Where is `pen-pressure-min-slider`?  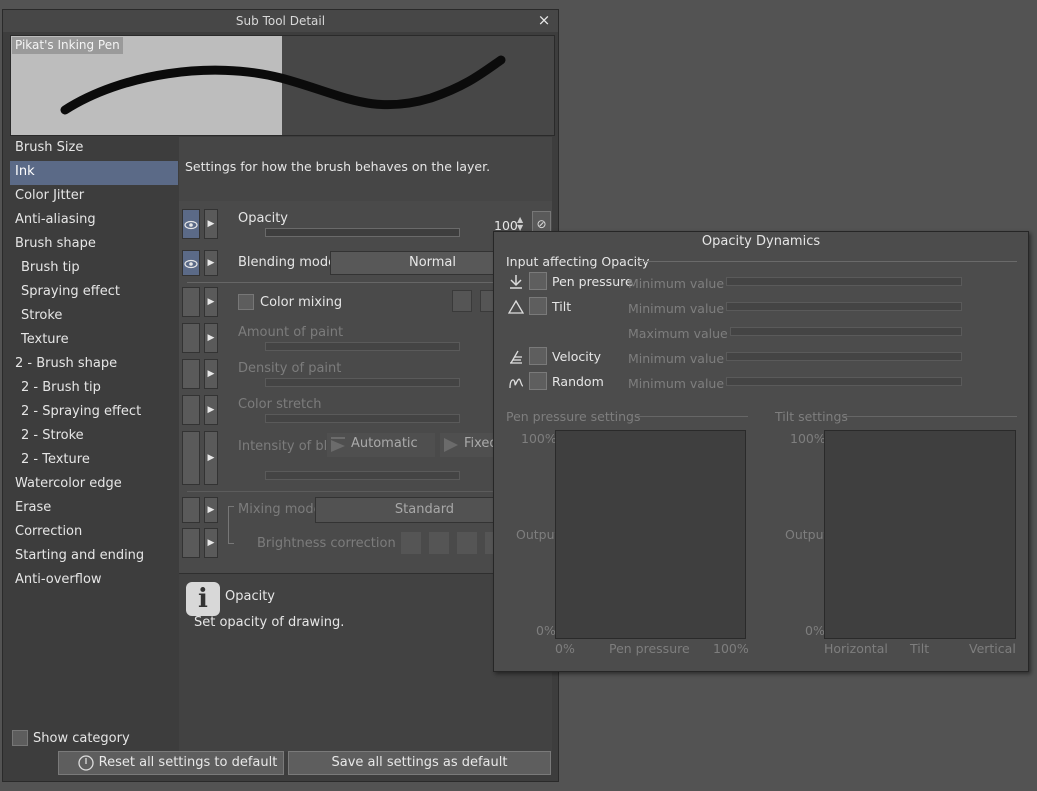
pen-pressure-min-slider is located at coordinates (844, 281).